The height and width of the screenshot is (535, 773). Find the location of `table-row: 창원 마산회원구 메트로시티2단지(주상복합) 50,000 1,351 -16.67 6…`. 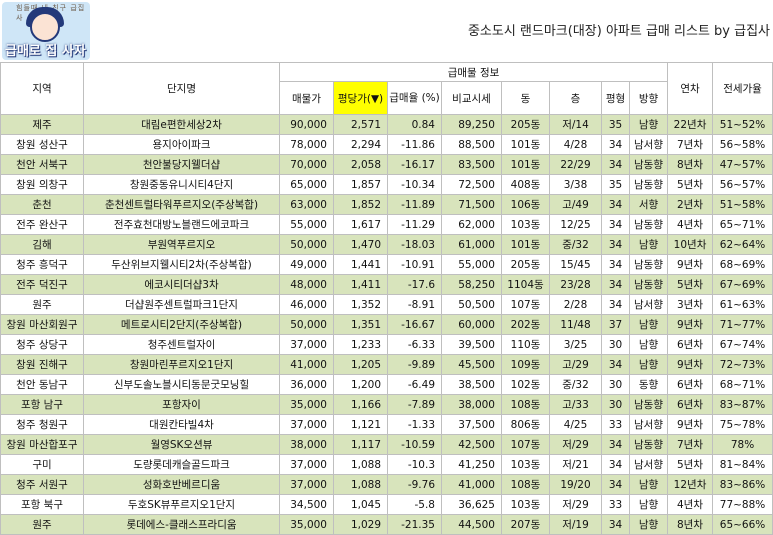

table-row: 창원 마산회원구 메트로시티2단지(주상복합) 50,000 1,351 -16.67 6… is located at coordinates (386, 324).